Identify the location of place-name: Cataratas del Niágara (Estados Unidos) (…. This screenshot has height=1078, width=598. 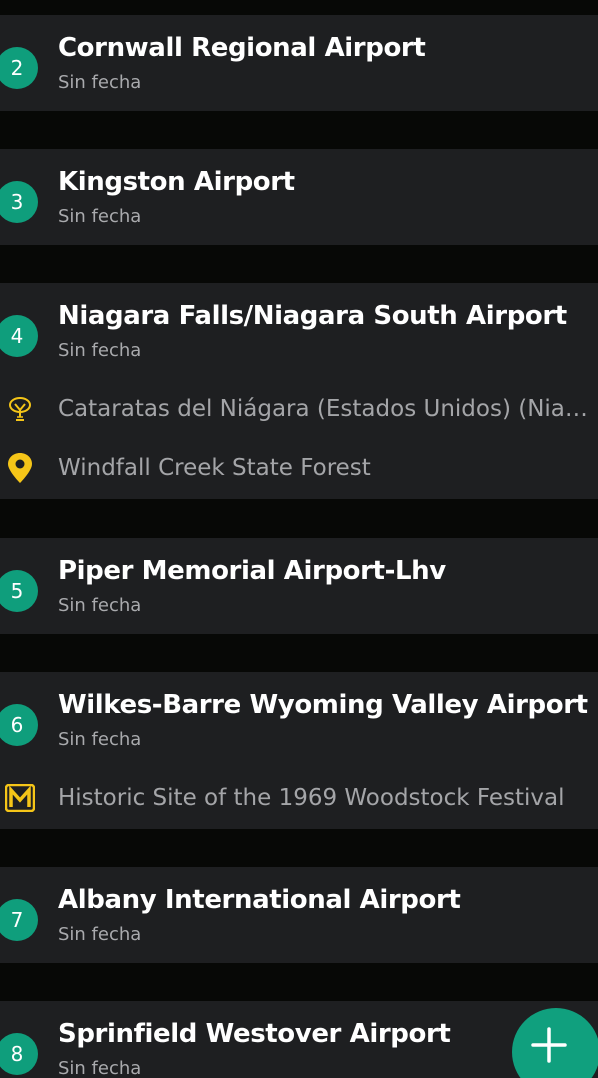
(326, 408).